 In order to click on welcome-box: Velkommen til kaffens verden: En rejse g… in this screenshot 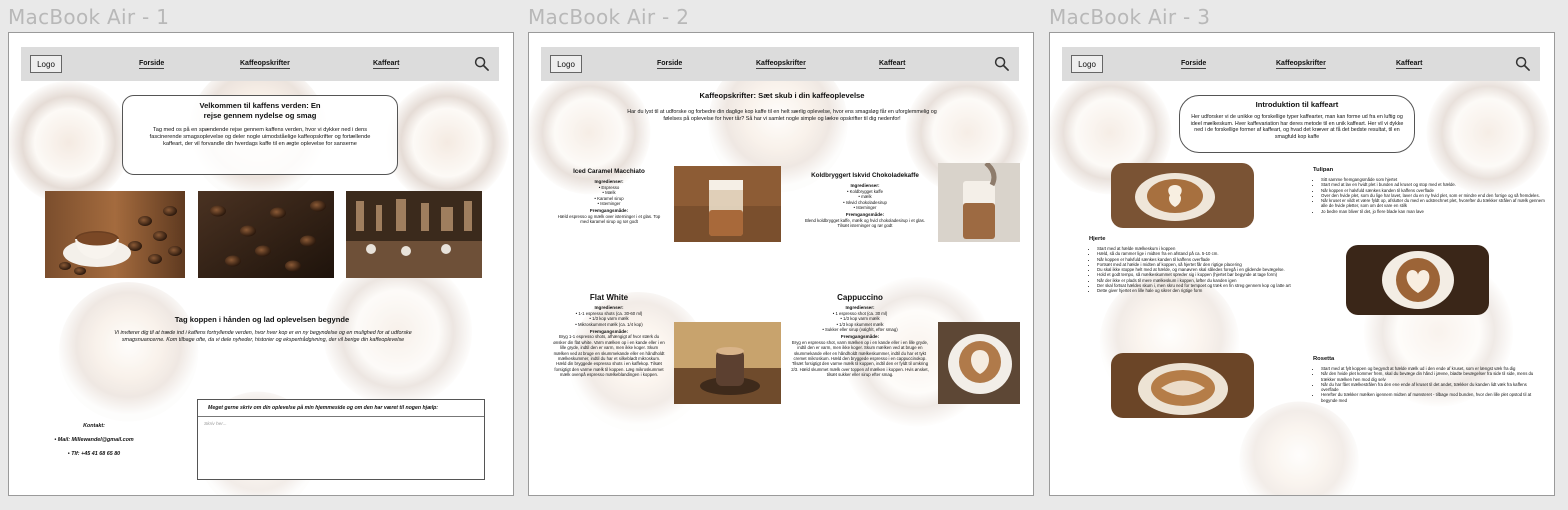, I will do `click(260, 135)`.